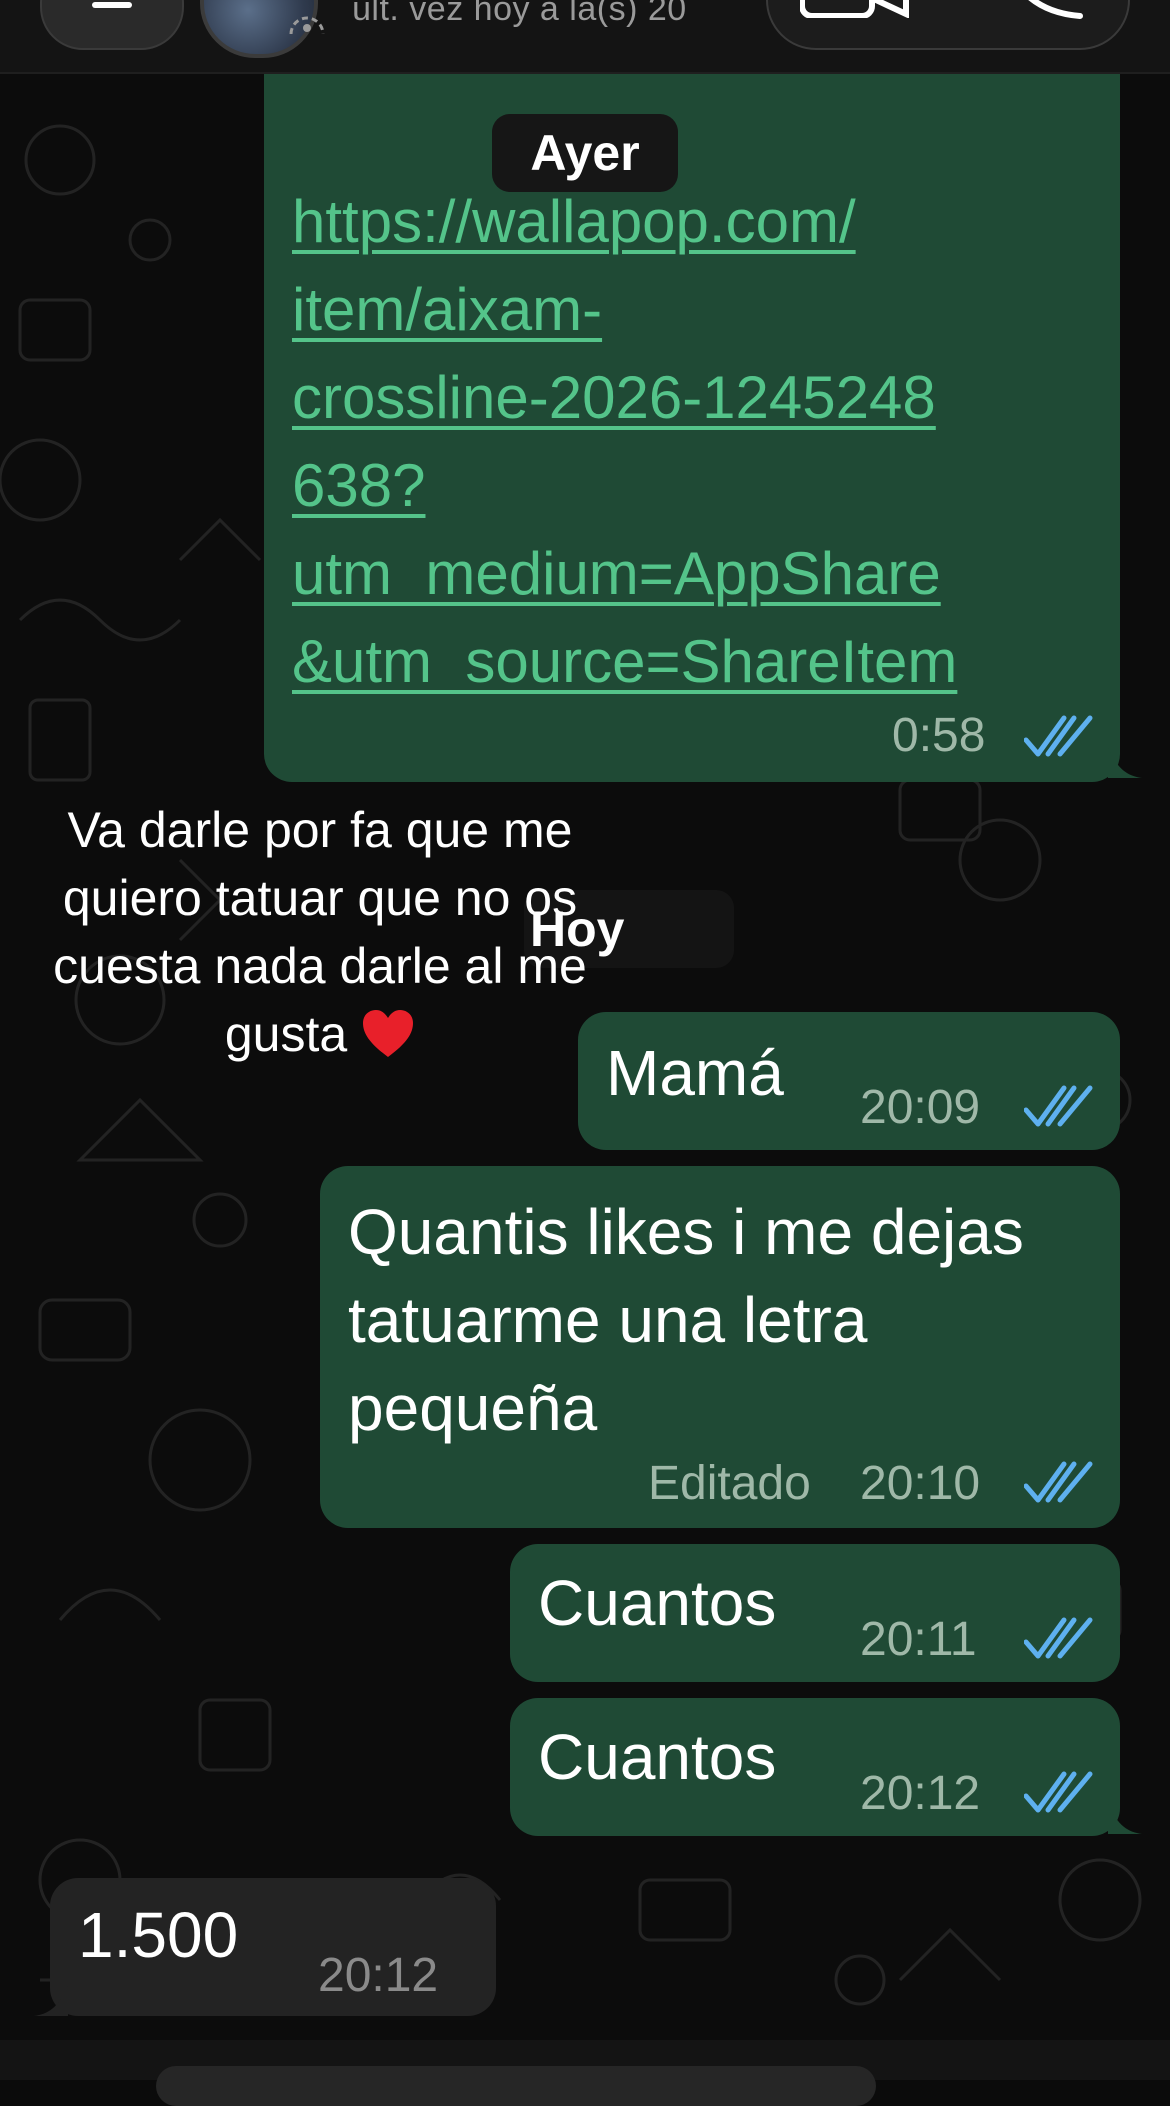 The height and width of the screenshot is (2106, 1170). Describe the element at coordinates (1045, 10) in the screenshot. I see `phone-call-icon` at that location.